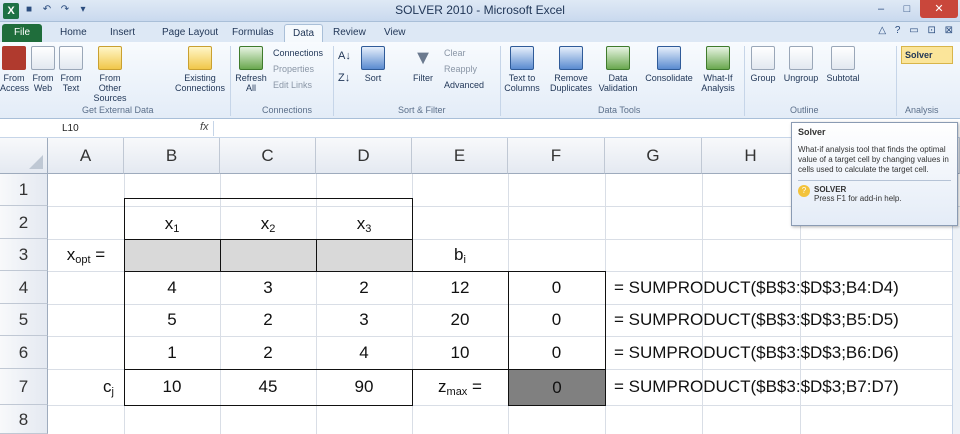  What do you see at coordinates (557, 387) in the screenshot?
I see `zmax-value-cell: 0` at bounding box center [557, 387].